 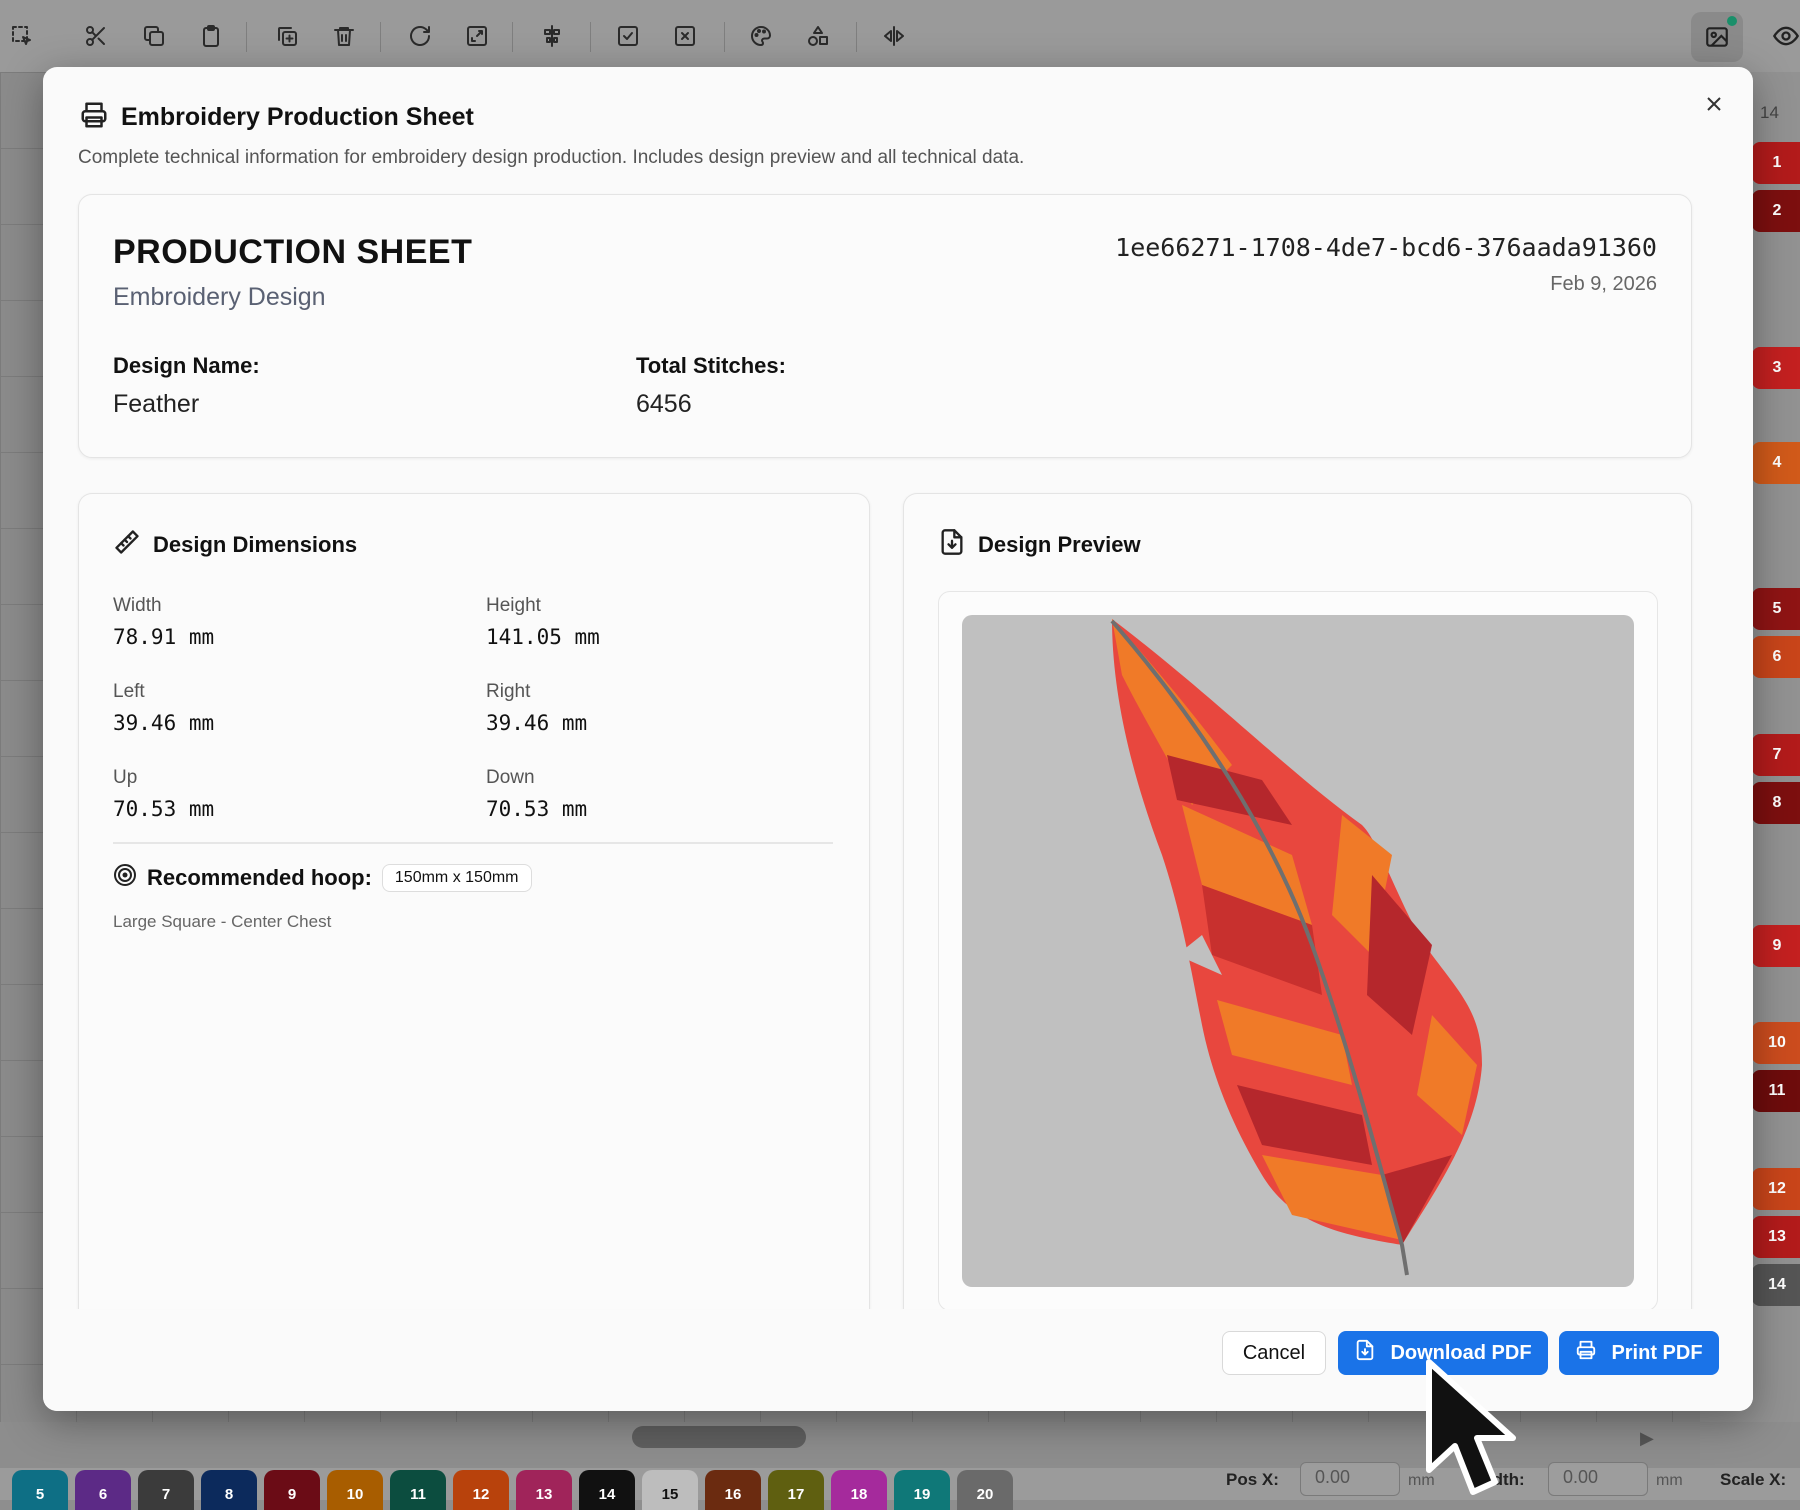 I want to click on color-stop-3: 3, so click(x=1776, y=368).